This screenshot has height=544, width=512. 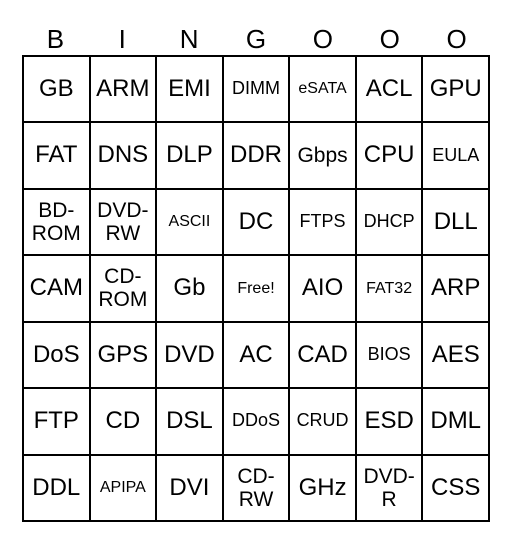 I want to click on bingo-cell: CSS, so click(x=455, y=487).